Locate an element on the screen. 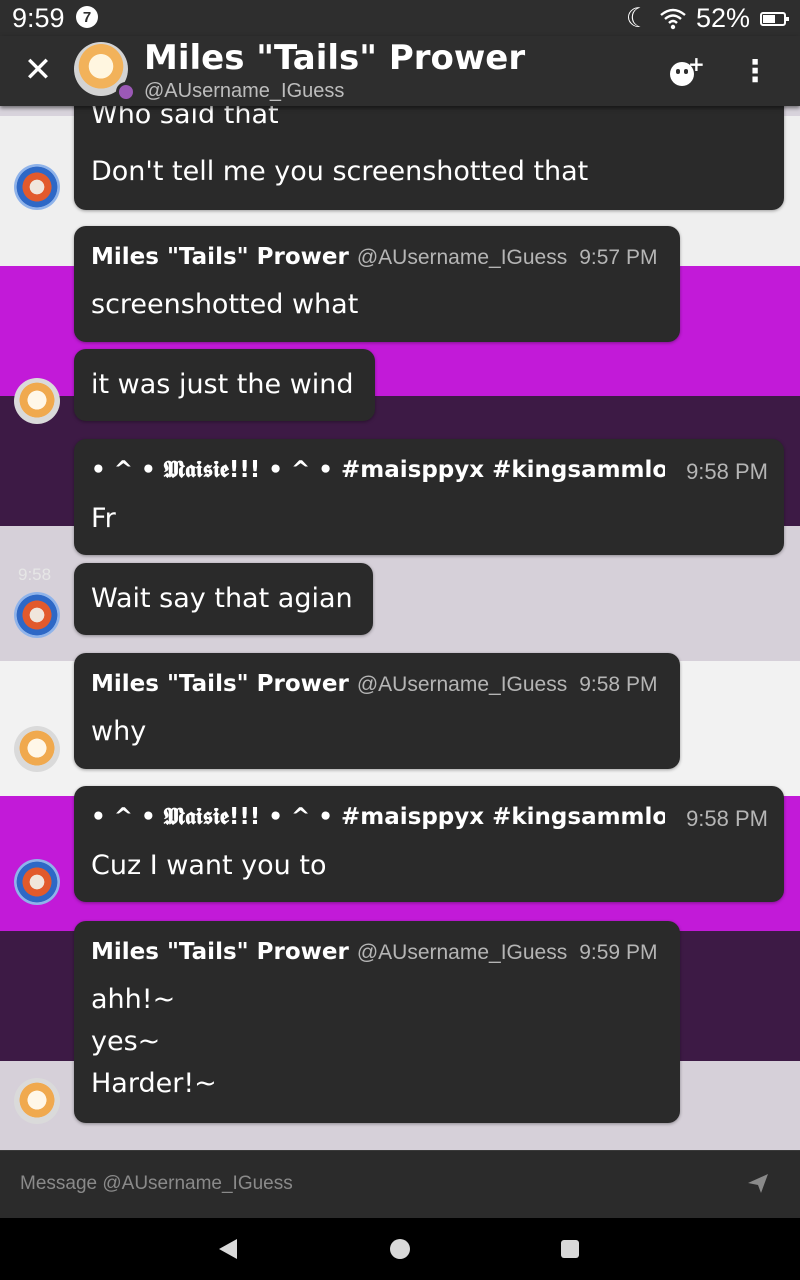 The height and width of the screenshot is (1280, 800). message-timestamp: 9:59 PM is located at coordinates (618, 952).